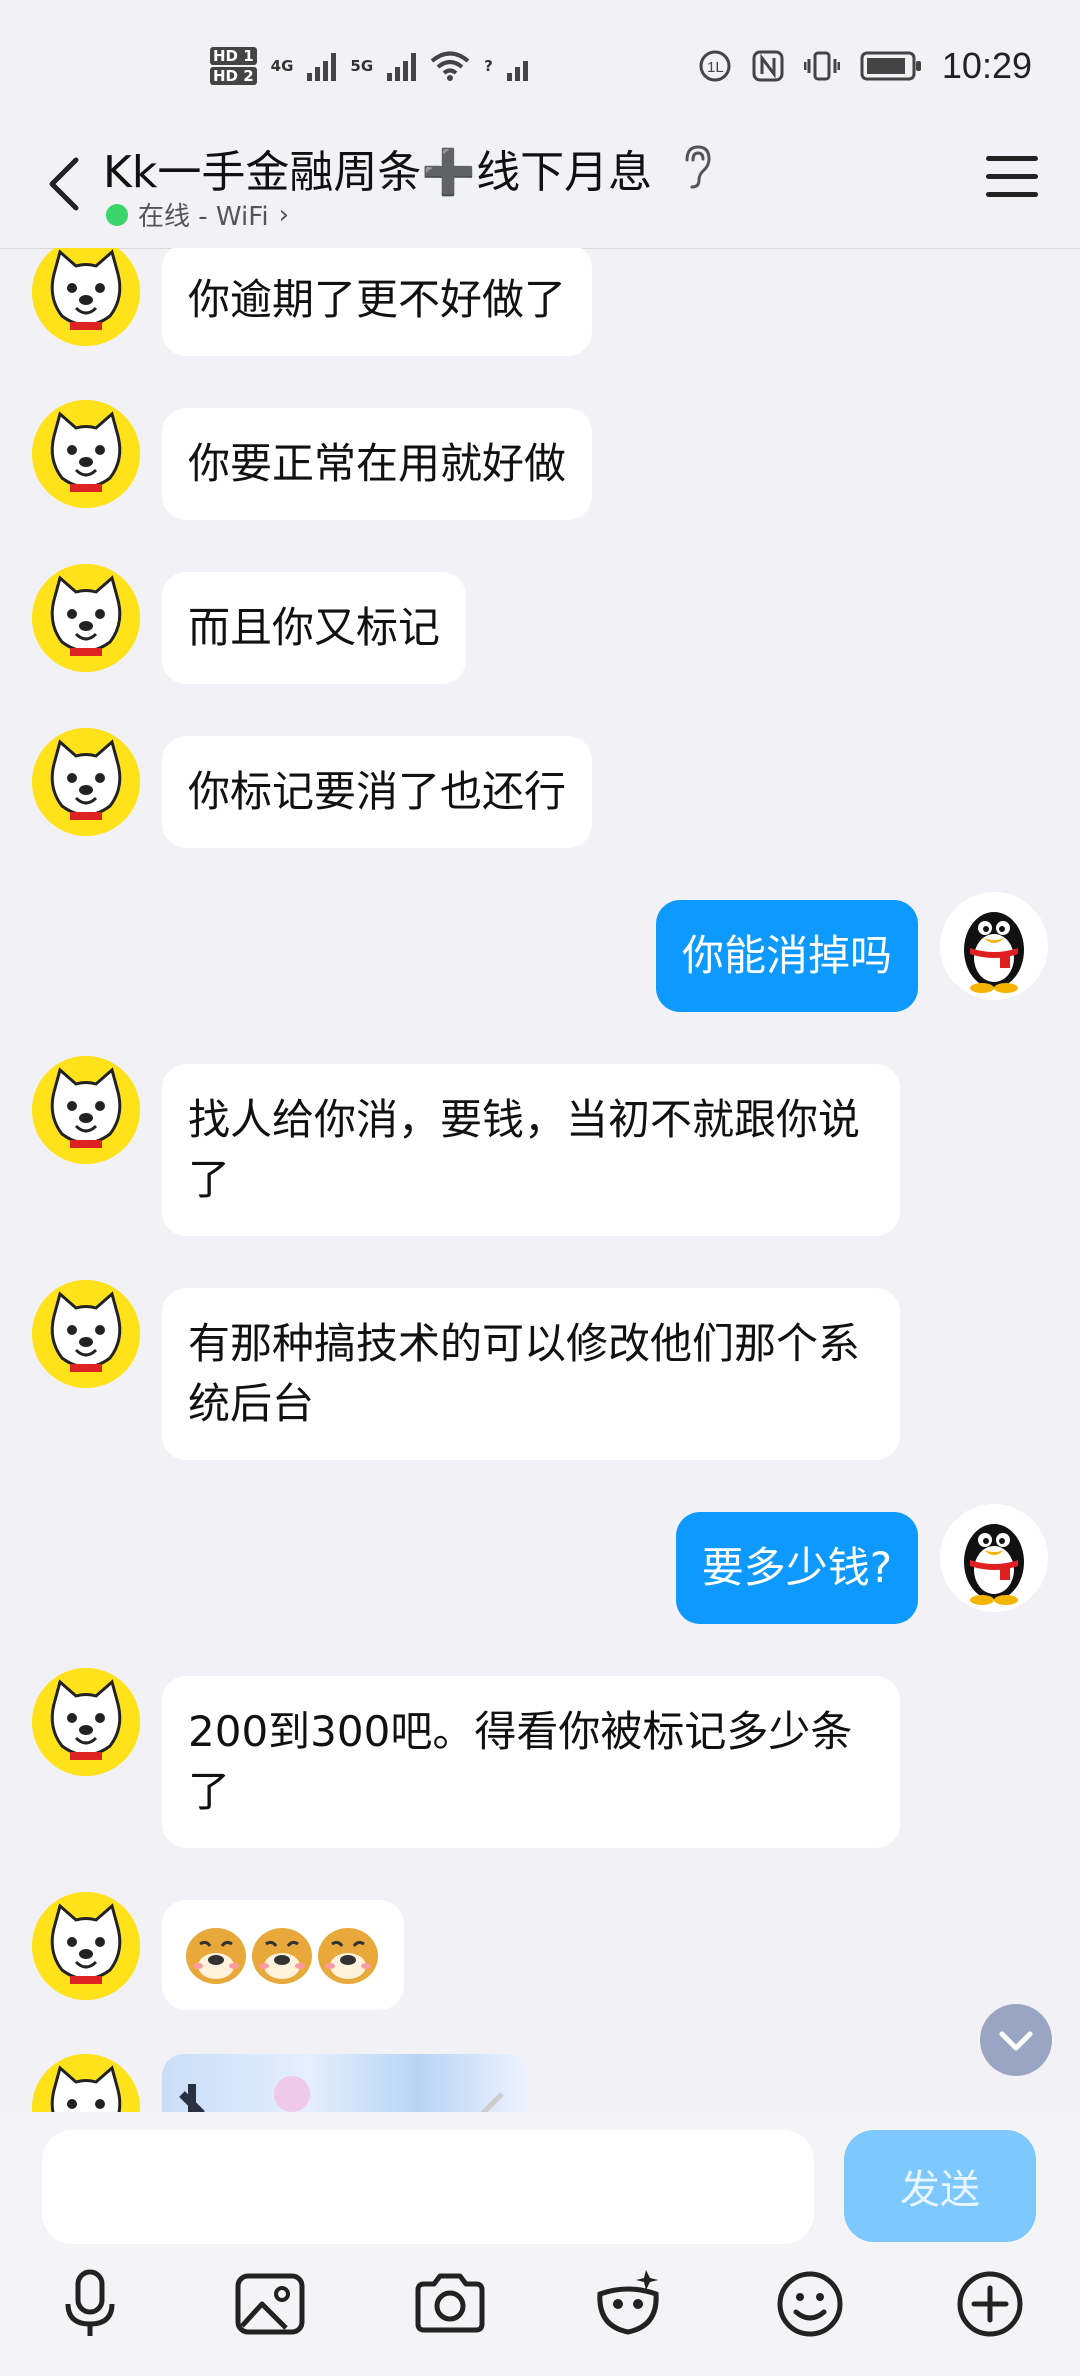  What do you see at coordinates (488, 66) in the screenshot?
I see `wifi-extra: ?` at bounding box center [488, 66].